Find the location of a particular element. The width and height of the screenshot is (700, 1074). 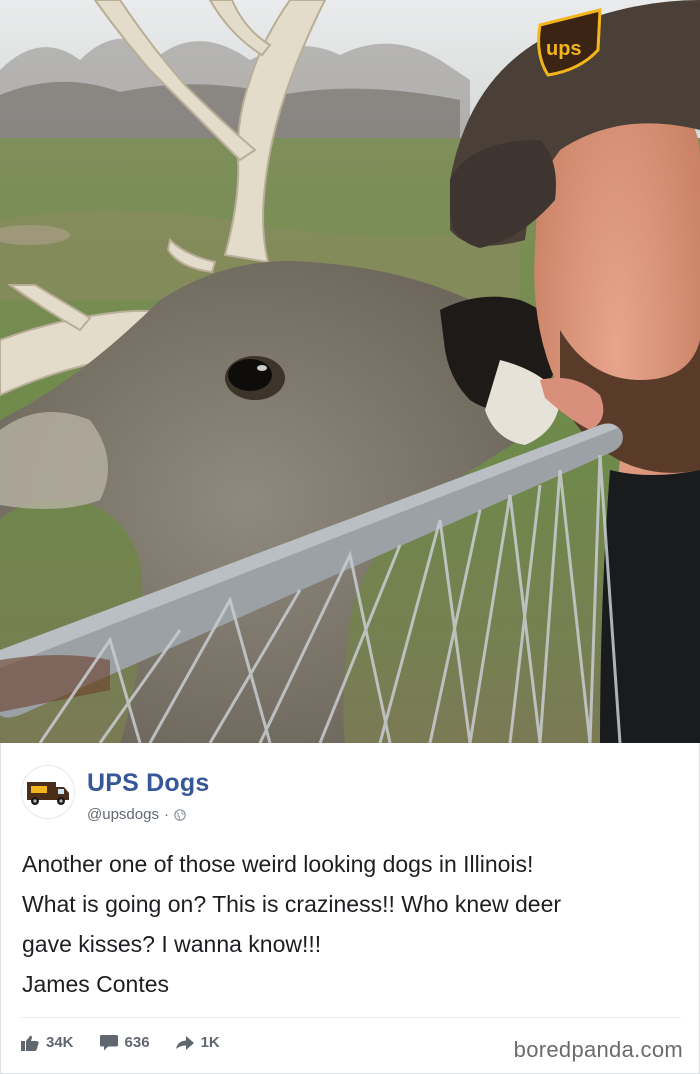

page-avatar is located at coordinates (48, 792).